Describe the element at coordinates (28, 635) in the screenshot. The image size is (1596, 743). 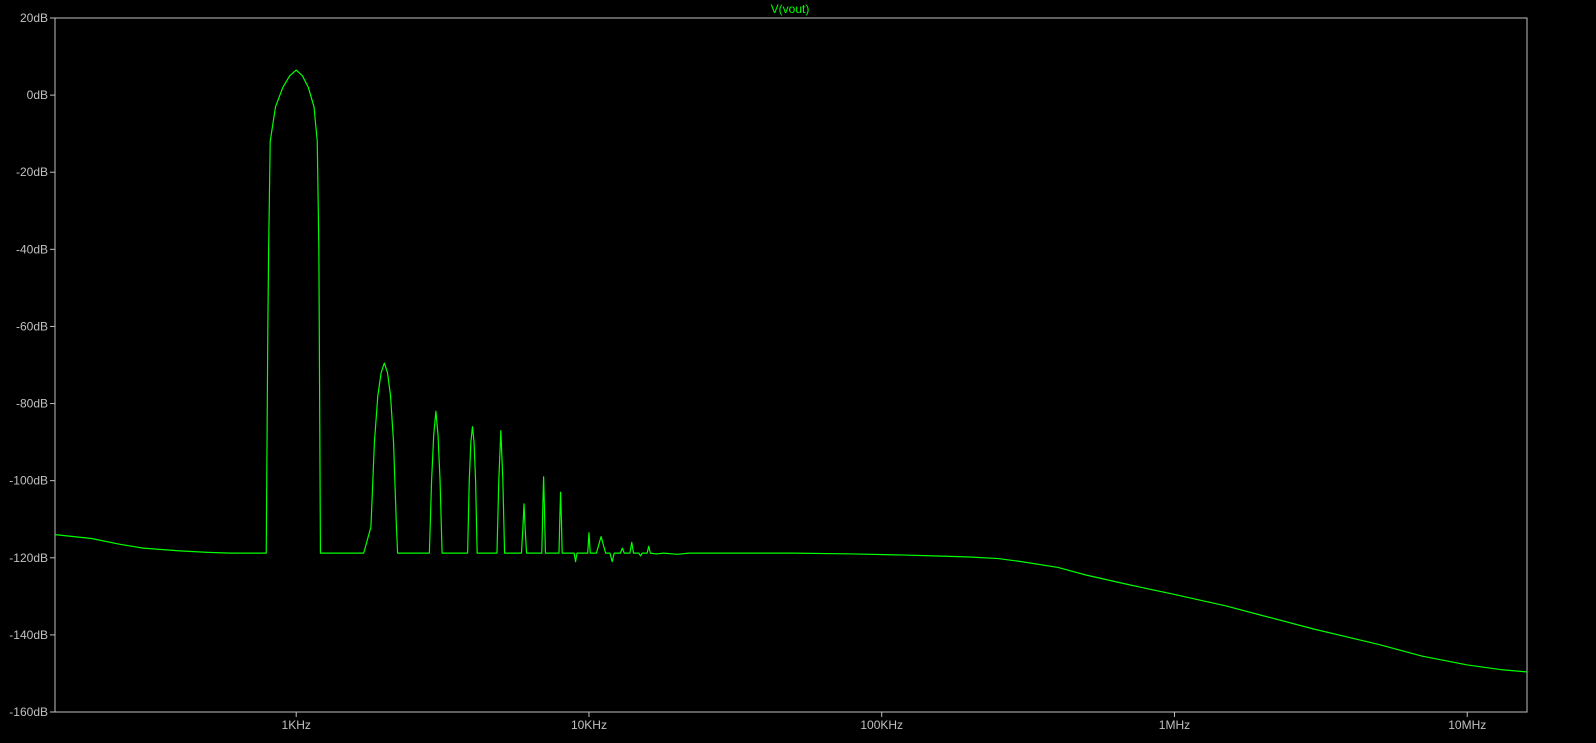
I see `y-tick-label: -140dB` at that location.